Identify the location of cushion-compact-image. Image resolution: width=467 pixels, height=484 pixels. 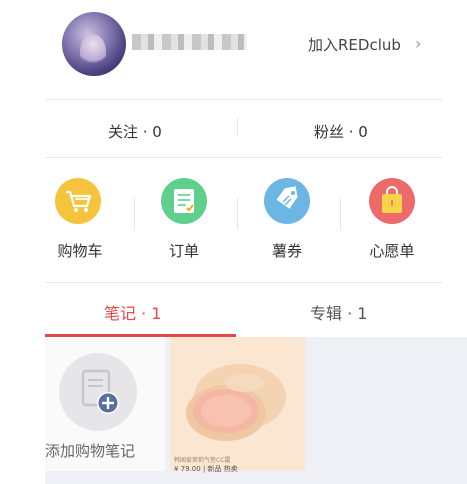
(237, 404).